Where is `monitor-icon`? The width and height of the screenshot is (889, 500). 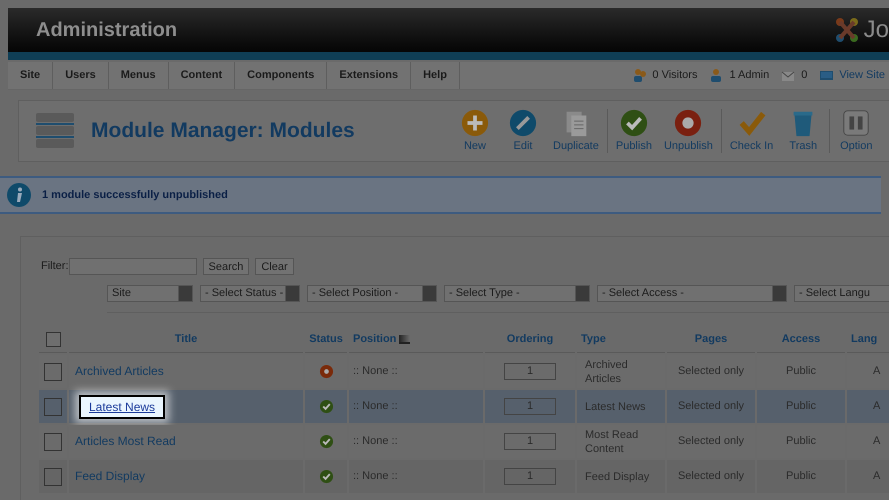 monitor-icon is located at coordinates (826, 75).